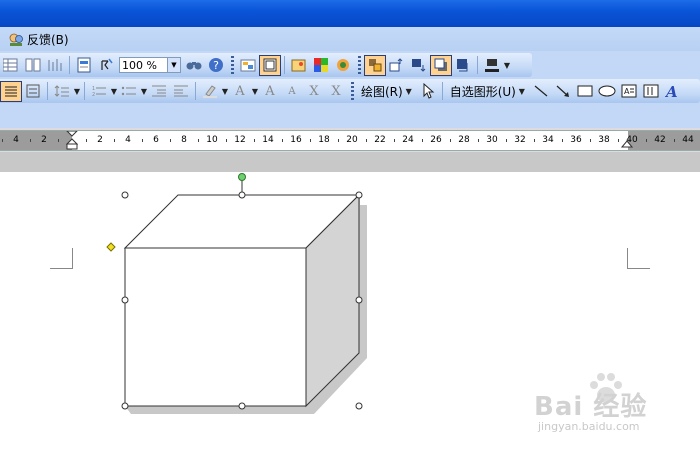 Image resolution: width=700 pixels, height=450 pixels. Describe the element at coordinates (111, 247) in the screenshot. I see `adjust-handle` at that location.